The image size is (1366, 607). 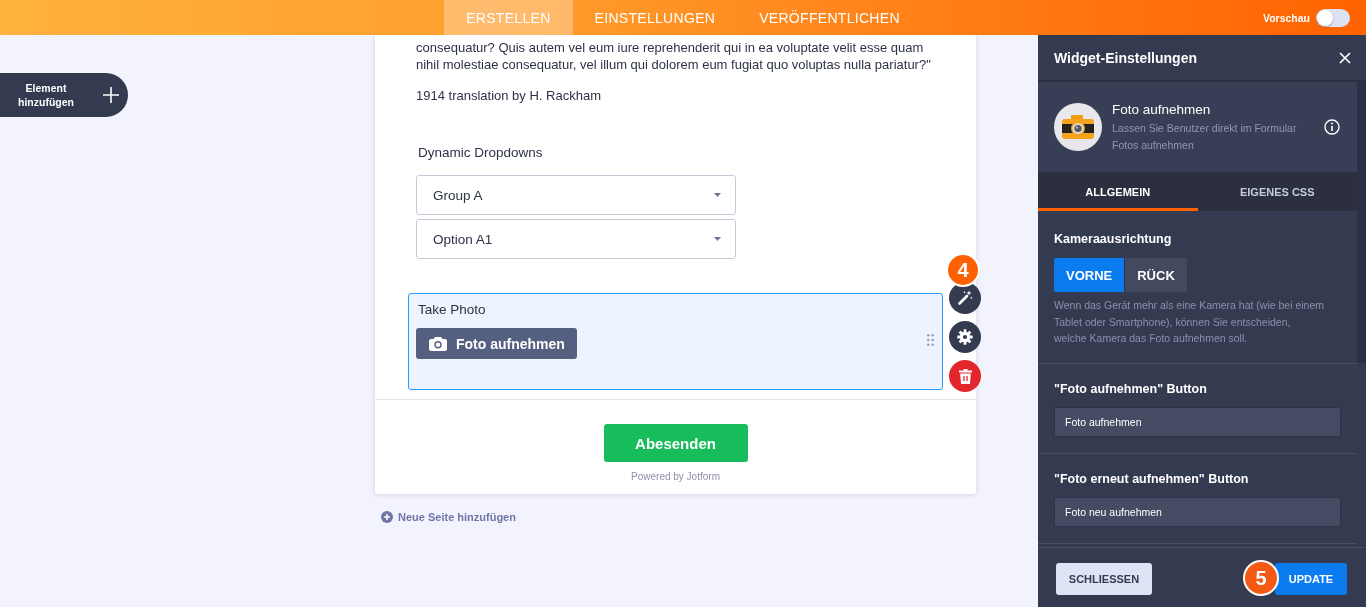 What do you see at coordinates (1286, 17) in the screenshot?
I see `preview-label: Vorschau` at bounding box center [1286, 17].